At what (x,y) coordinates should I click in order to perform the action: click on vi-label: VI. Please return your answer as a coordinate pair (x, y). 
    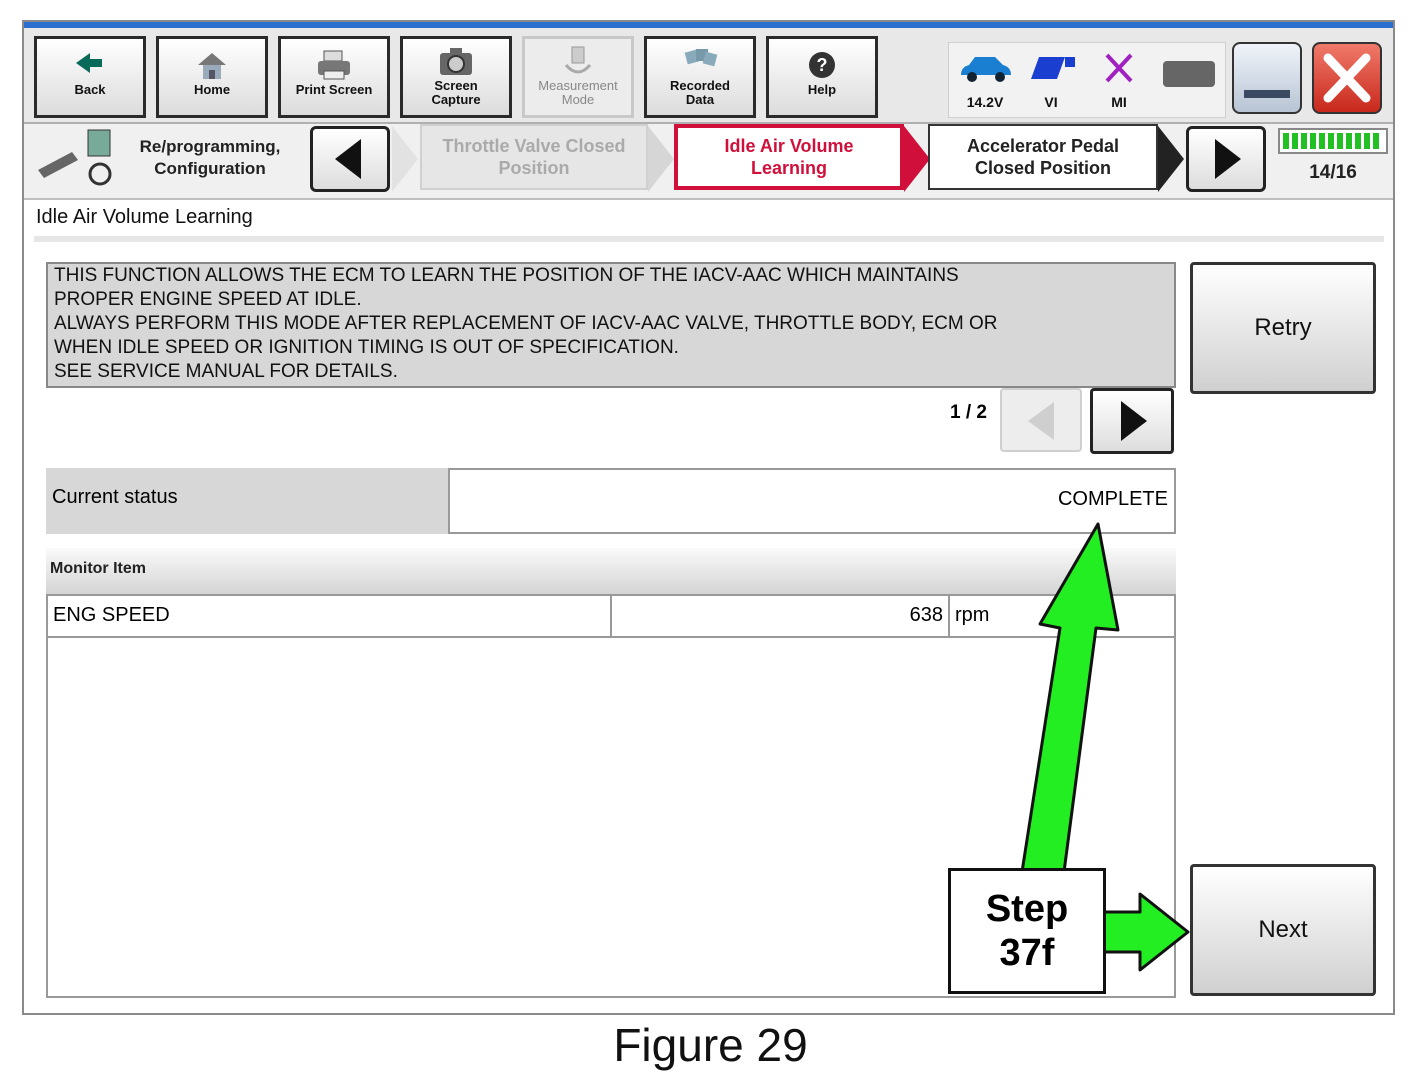
    Looking at the image, I should click on (1051, 102).